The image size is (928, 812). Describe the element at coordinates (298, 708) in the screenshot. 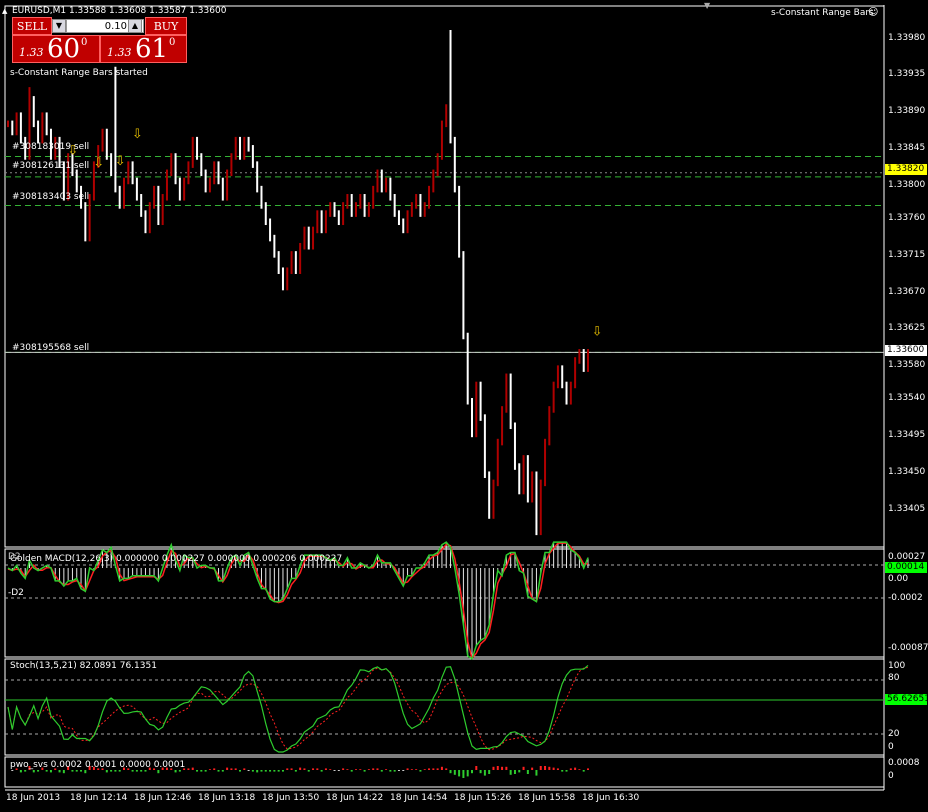

I see `stoch-main-line` at that location.